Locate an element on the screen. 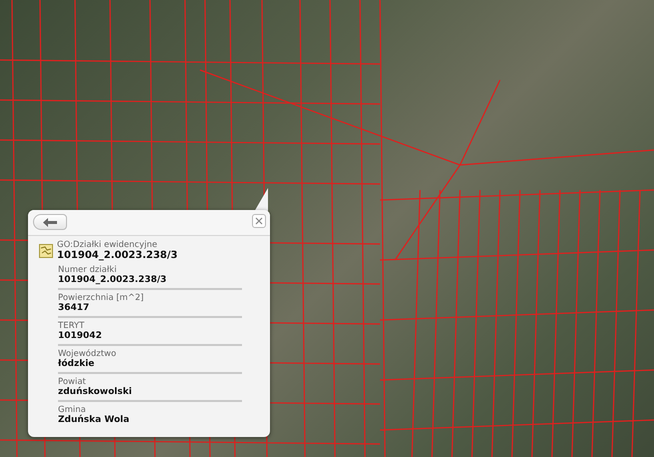  field-label: Numer działki is located at coordinates (88, 270).